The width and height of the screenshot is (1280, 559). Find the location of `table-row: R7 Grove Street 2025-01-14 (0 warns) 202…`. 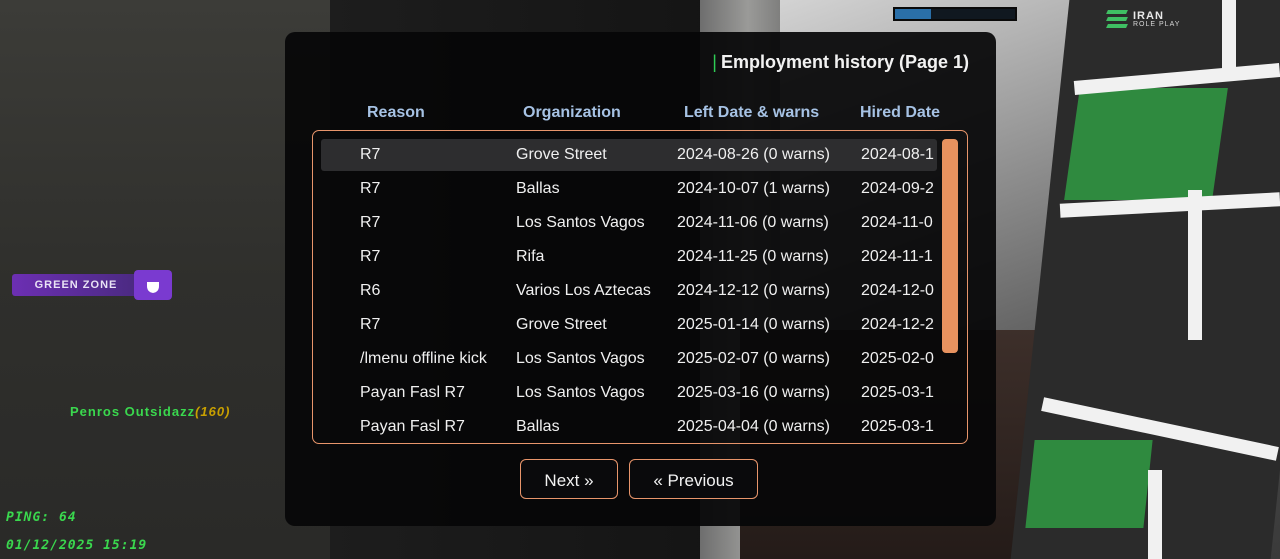

table-row: R7 Grove Street 2025-01-14 (0 warns) 202… is located at coordinates (629, 325).